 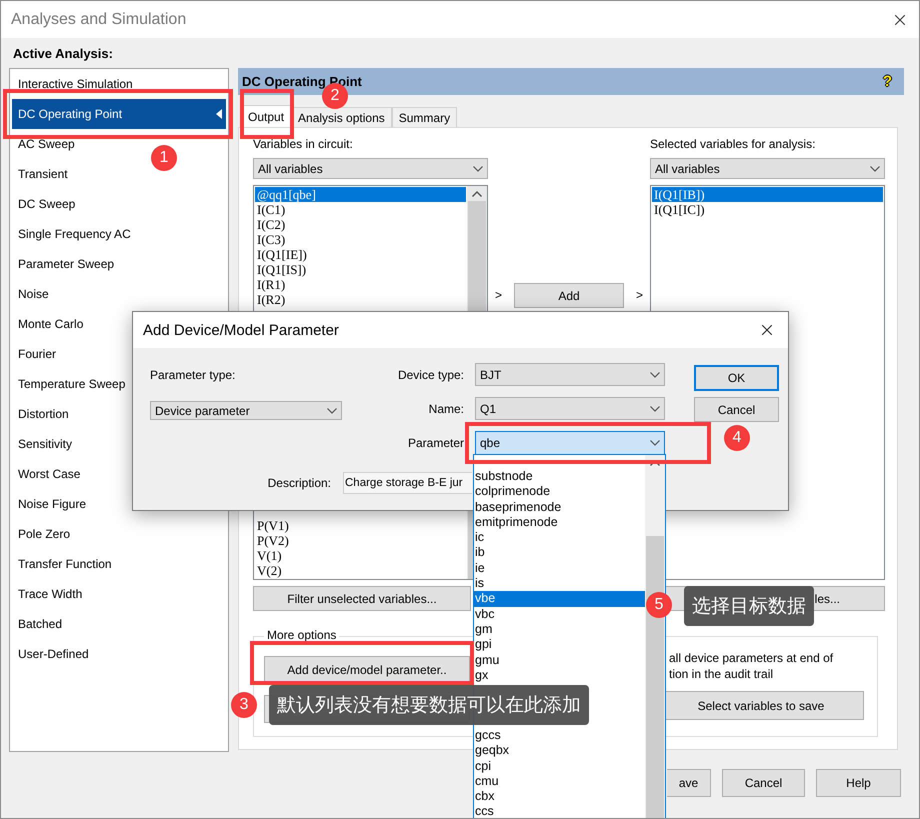 I want to click on field-label: Description:, so click(x=298, y=483).